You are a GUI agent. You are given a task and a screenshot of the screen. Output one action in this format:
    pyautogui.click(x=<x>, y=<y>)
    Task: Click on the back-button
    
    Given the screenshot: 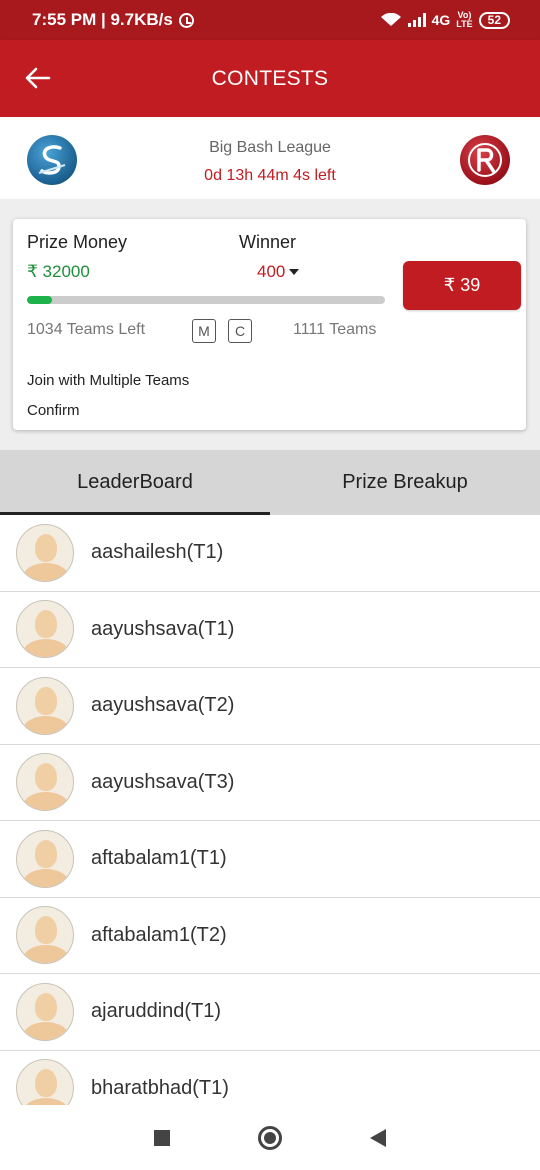 What is the action you would take?
    pyautogui.click(x=38, y=78)
    